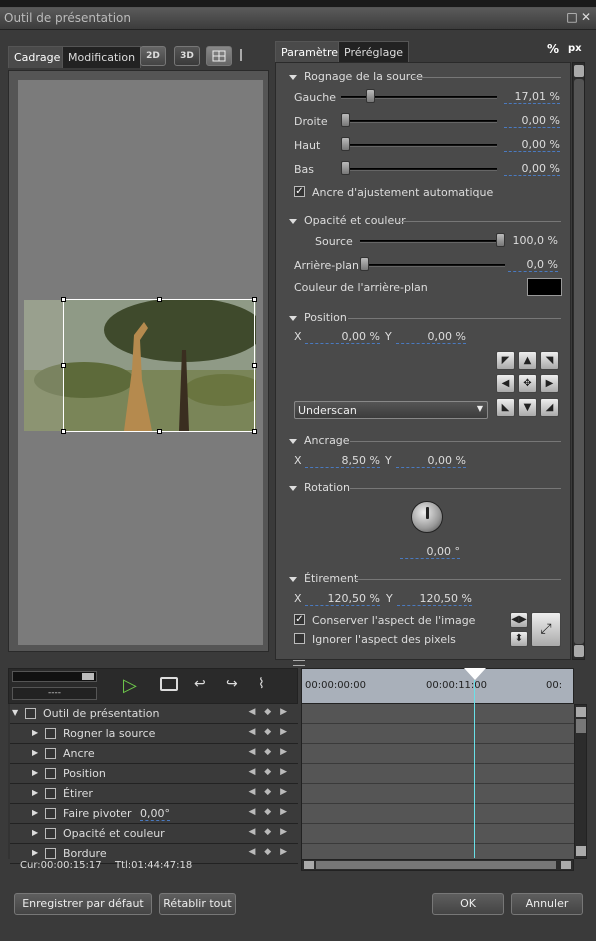  Describe the element at coordinates (347, 220) in the screenshot. I see `section-opacity: Opacité et couleur` at that location.